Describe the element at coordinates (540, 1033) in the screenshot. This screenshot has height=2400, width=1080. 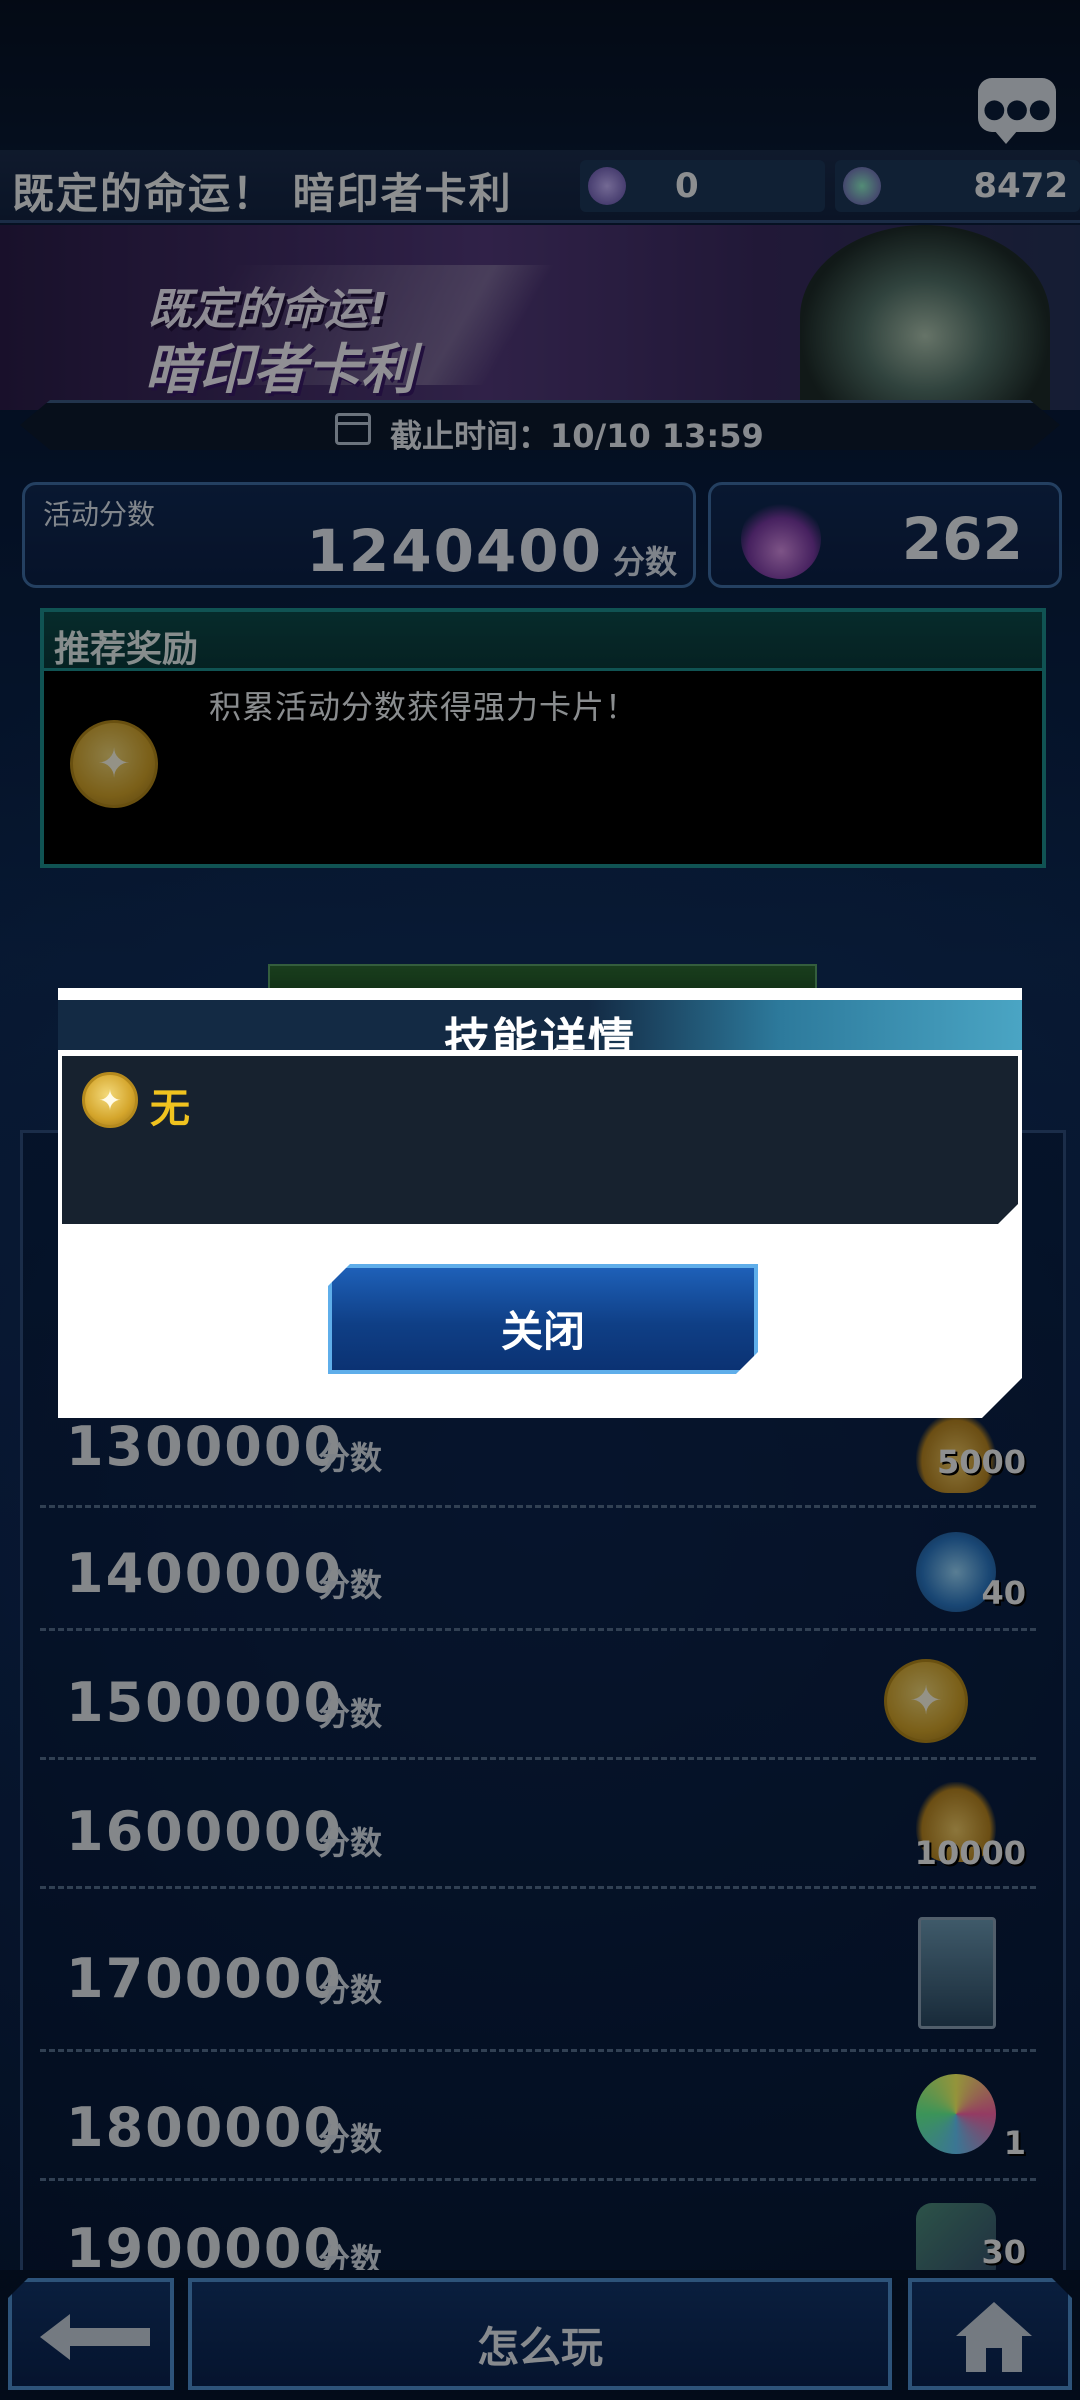
I see `dialog-header: 技能详情` at that location.